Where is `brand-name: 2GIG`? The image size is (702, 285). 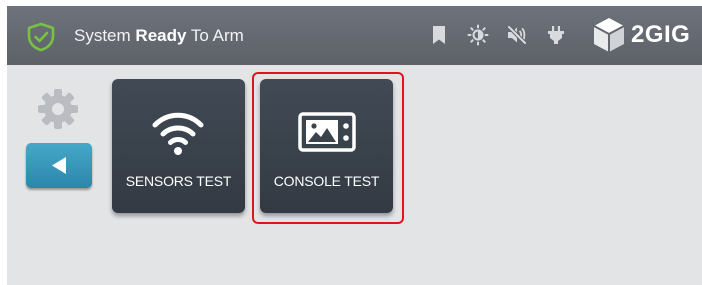 brand-name: 2GIG is located at coordinates (661, 34).